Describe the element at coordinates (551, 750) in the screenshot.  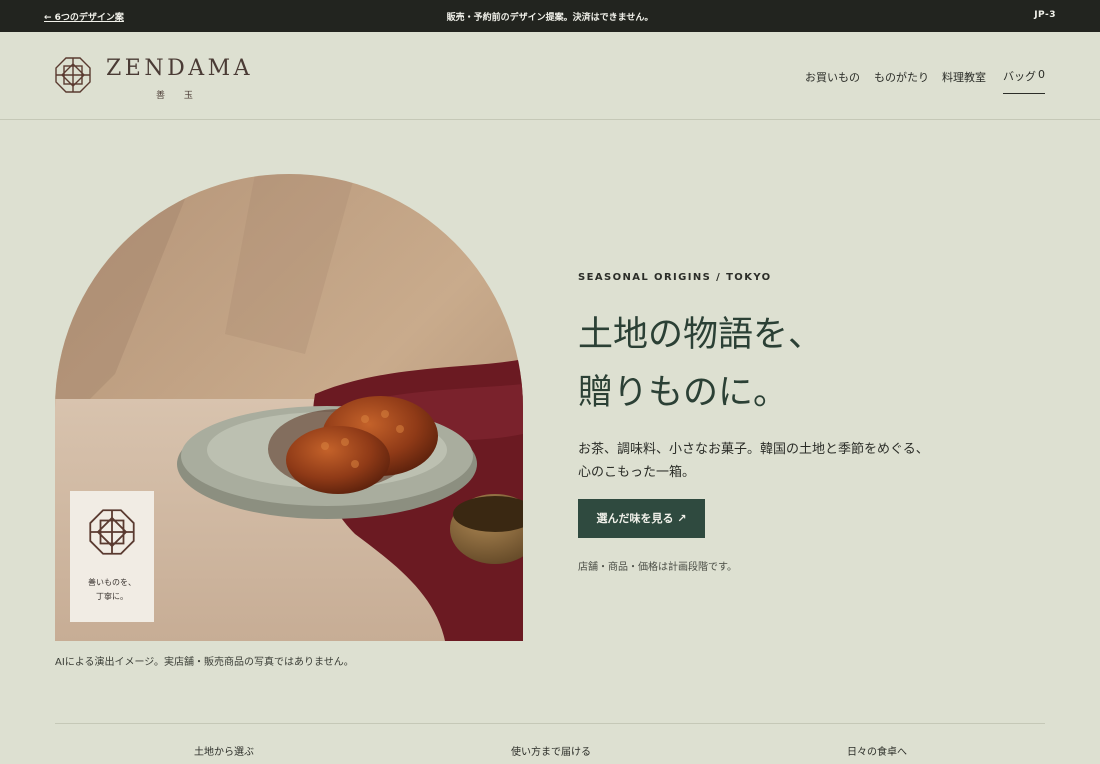
I see `section-link-how-to-use: 使い方まで届ける` at that location.